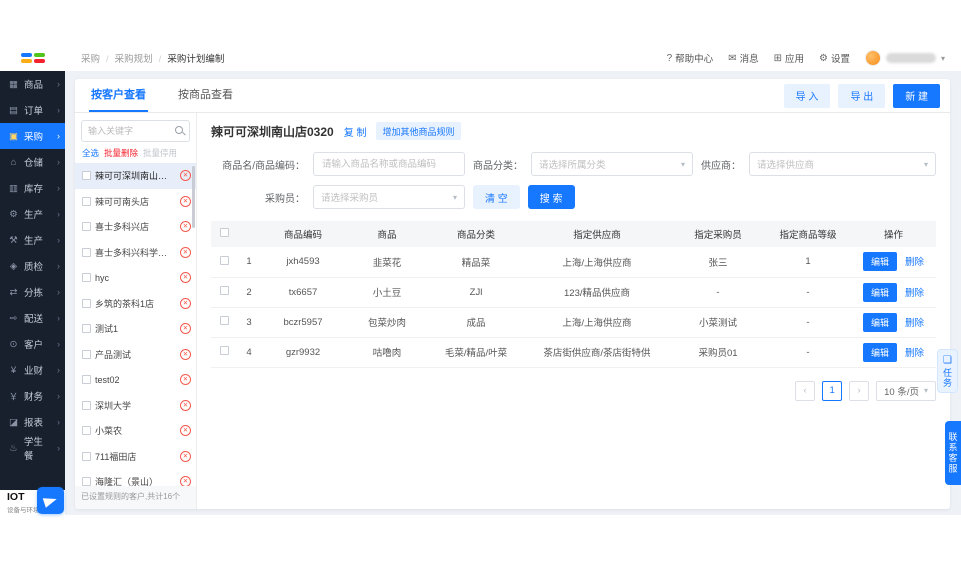 This screenshot has width=961, height=561. I want to click on customer-list-item: 海隆汇（景山） ✕, so click(135, 477).